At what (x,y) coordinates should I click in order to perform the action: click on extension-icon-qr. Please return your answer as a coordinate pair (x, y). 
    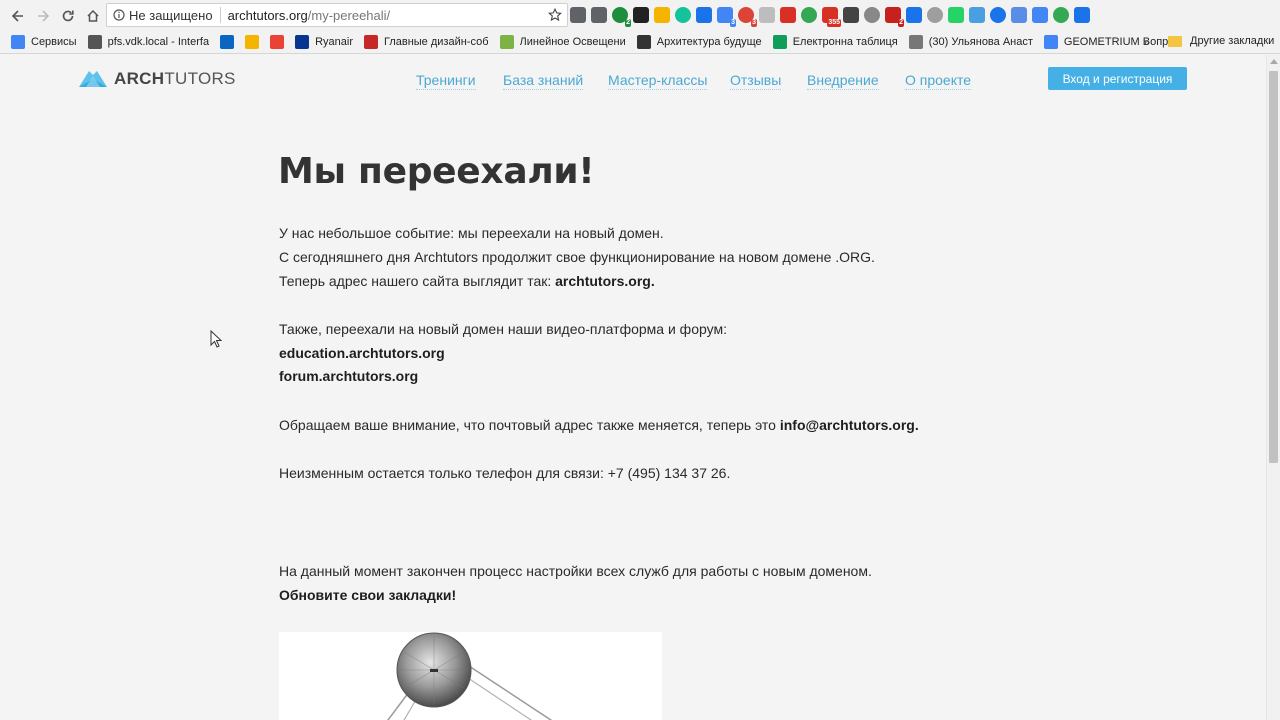
    Looking at the image, I should click on (851, 15).